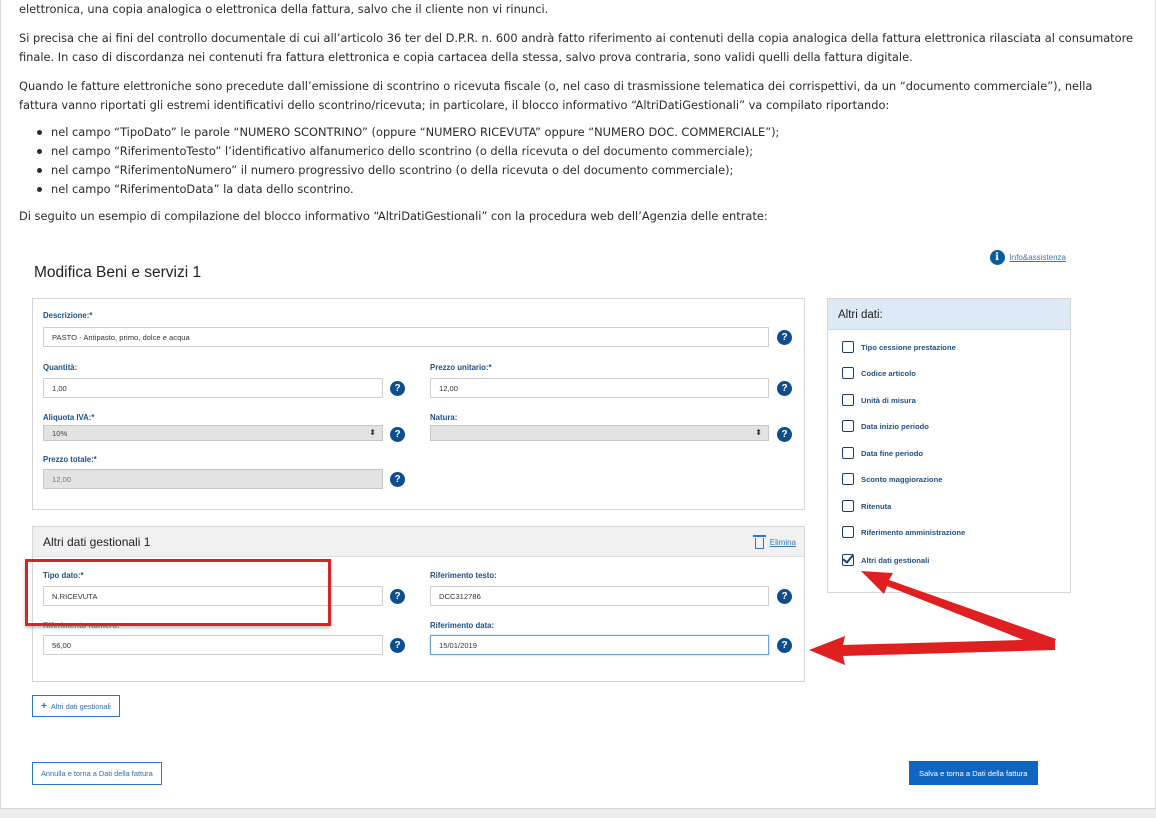 The image size is (1156, 818). Describe the element at coordinates (81, 625) in the screenshot. I see `riferimento-numero-label: Riferimento numero:` at that location.